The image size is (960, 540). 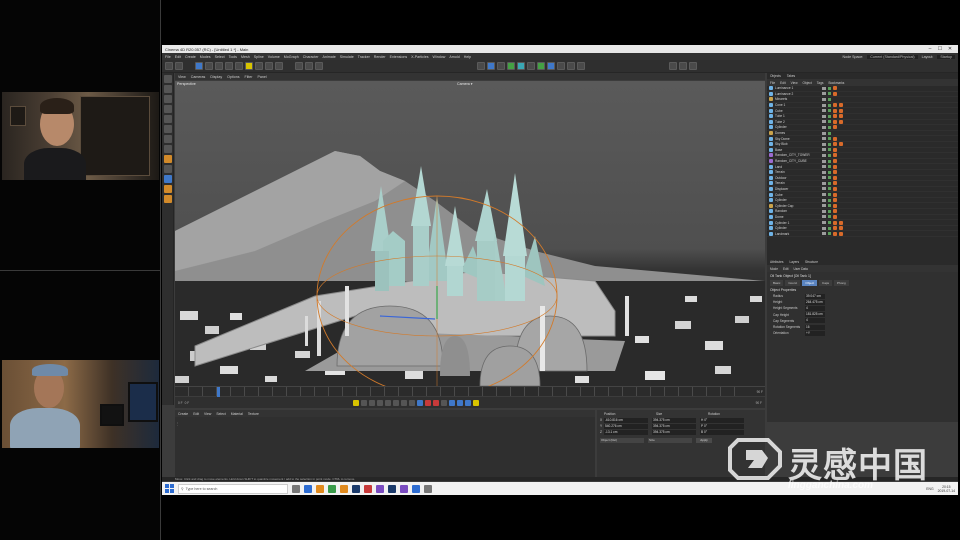 I want to click on frame-current-field: 0 F, so click(x=187, y=403).